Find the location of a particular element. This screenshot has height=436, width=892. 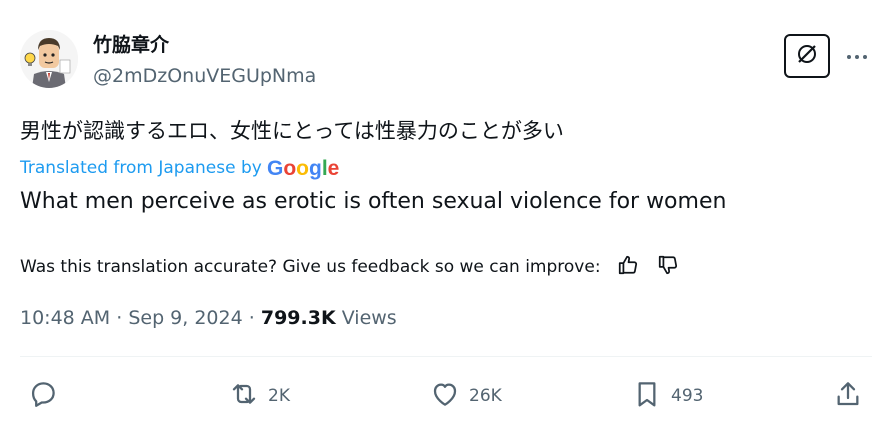

more-button is located at coordinates (857, 54).